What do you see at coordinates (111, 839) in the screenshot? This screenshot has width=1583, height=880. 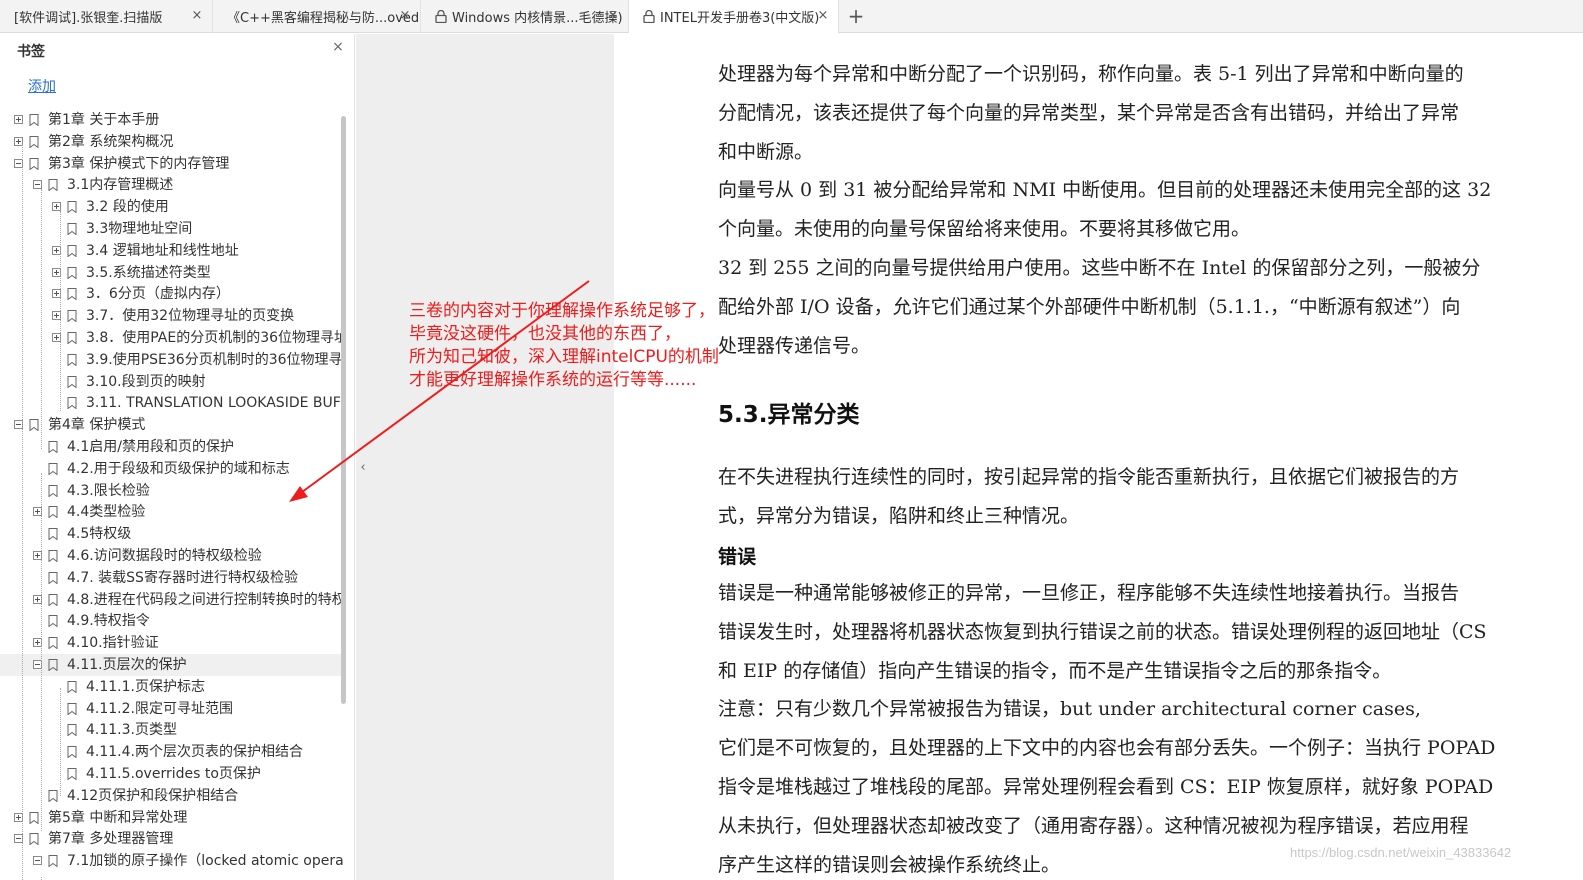 I see `bookmark-label: 第7章 多处理器管理` at bounding box center [111, 839].